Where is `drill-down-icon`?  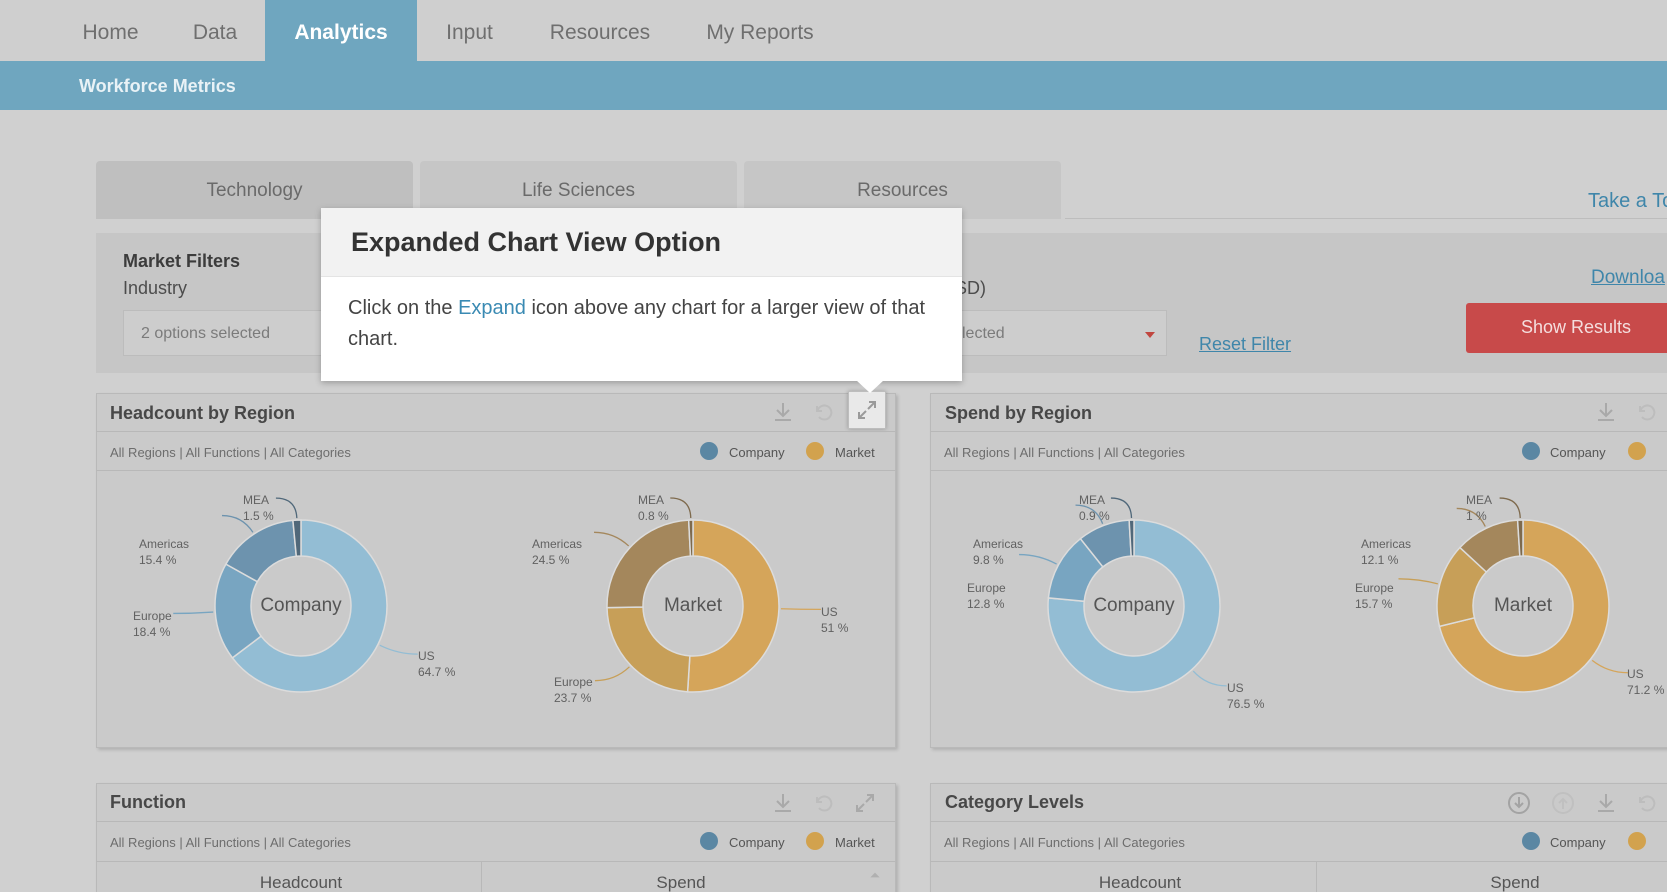
drill-down-icon is located at coordinates (1519, 803).